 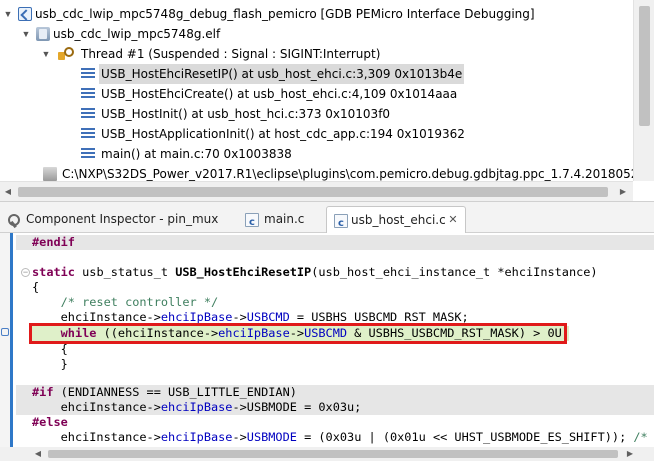 I want to click on tab-component-inspector: Component Inspector - pin_mux, so click(x=111, y=220).